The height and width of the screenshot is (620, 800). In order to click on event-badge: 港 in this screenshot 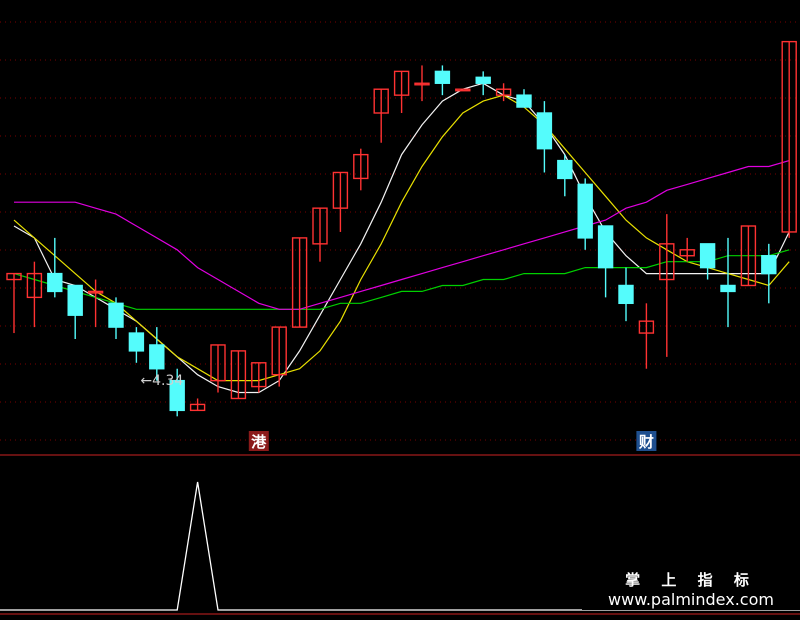, I will do `click(258, 441)`.